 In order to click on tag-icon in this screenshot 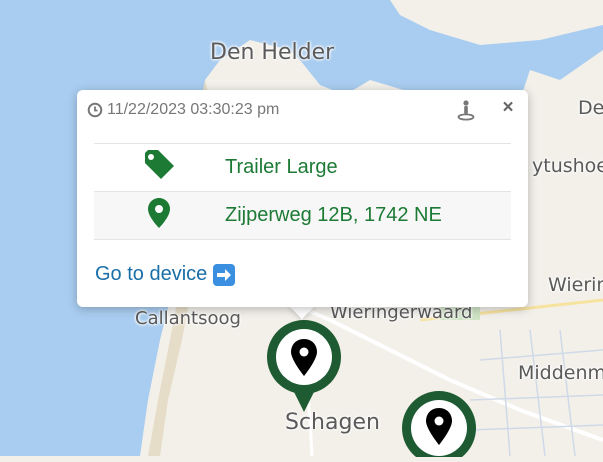, I will do `click(159, 164)`.